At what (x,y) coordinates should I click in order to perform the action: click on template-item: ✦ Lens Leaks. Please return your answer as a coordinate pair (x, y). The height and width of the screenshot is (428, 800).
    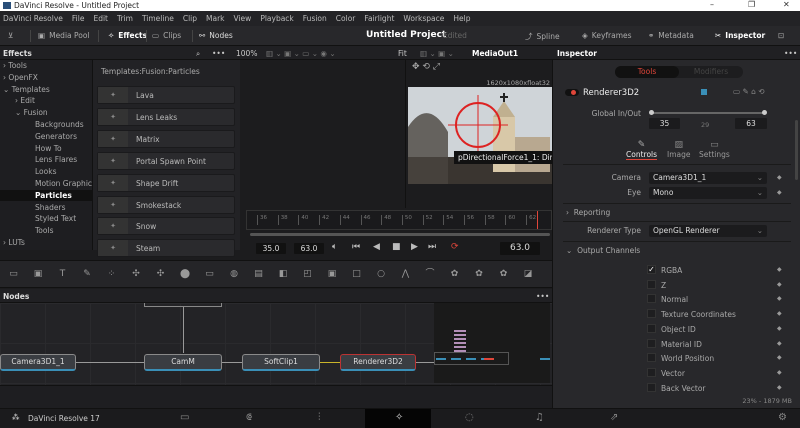
    Looking at the image, I should click on (166, 116).